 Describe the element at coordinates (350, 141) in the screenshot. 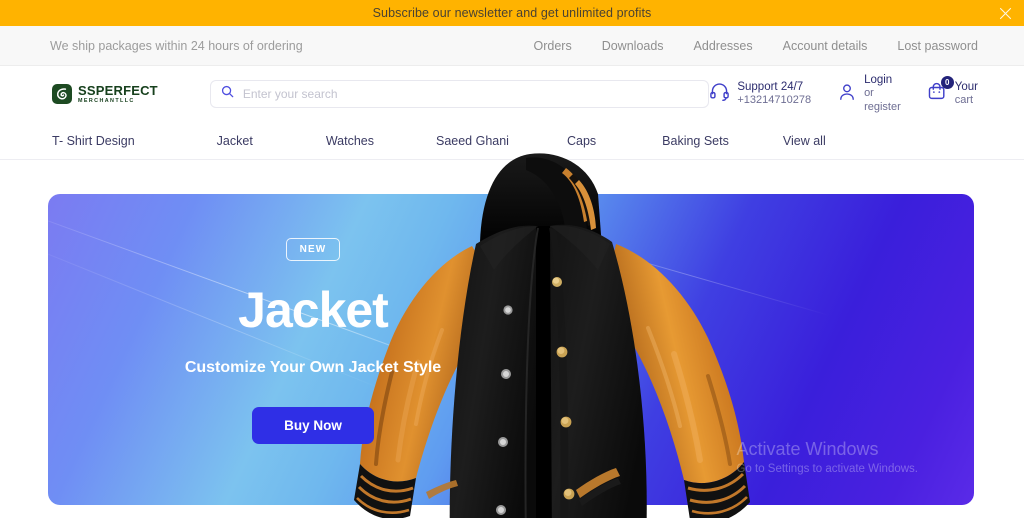

I see `nav-item-watches: Watches` at that location.